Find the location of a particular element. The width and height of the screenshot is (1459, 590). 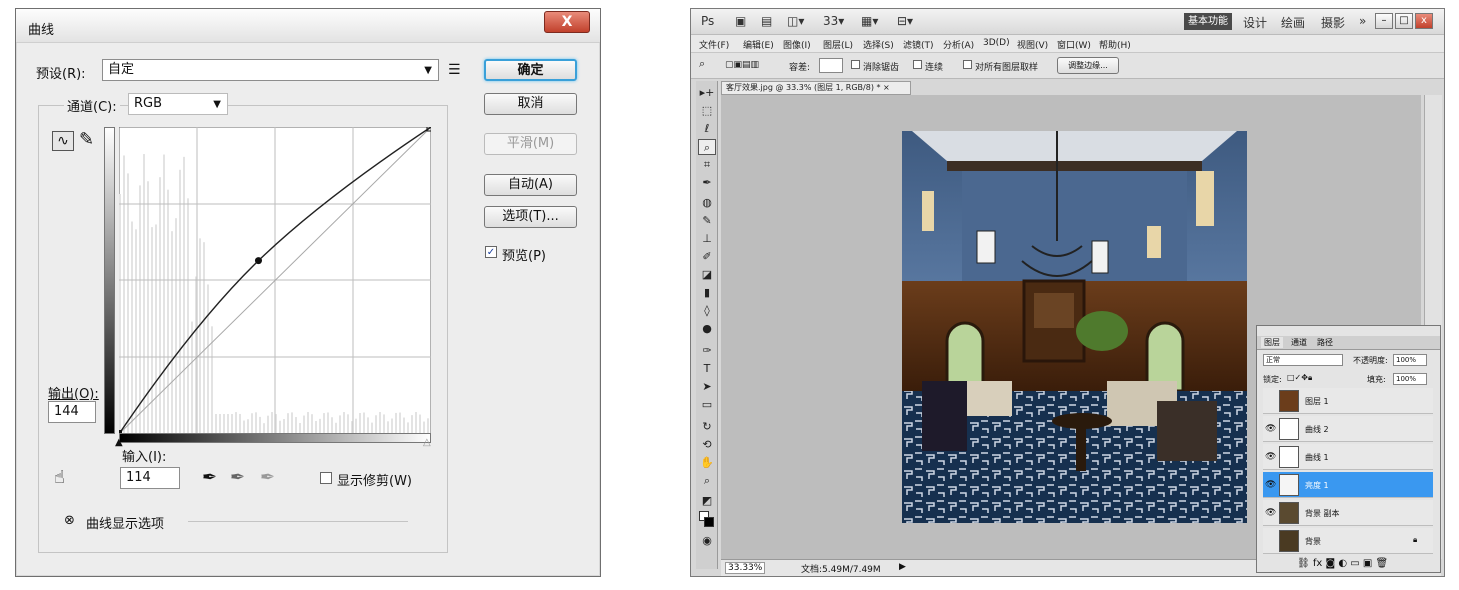

painting-workspace-icon: 绘画 is located at coordinates (1293, 22).